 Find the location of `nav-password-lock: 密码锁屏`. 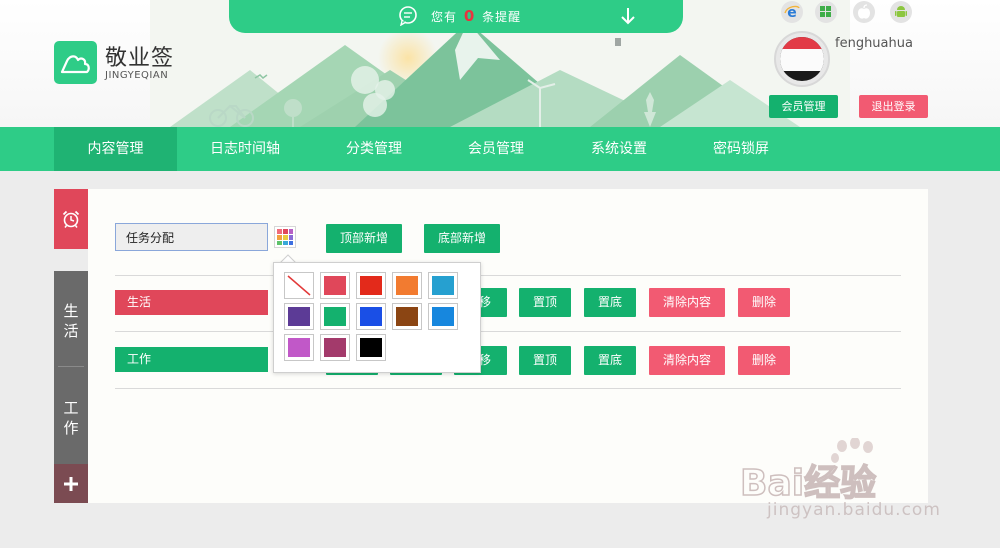

nav-password-lock: 密码锁屏 is located at coordinates (741, 149).